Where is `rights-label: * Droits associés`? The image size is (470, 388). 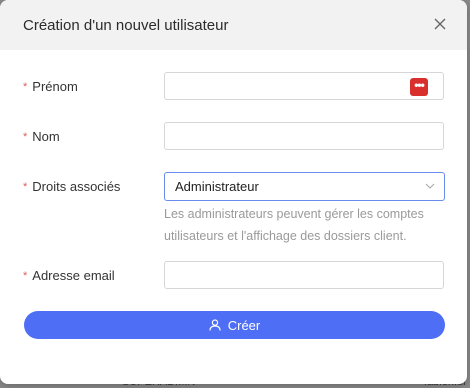
rights-label: * Droits associés is located at coordinates (72, 186).